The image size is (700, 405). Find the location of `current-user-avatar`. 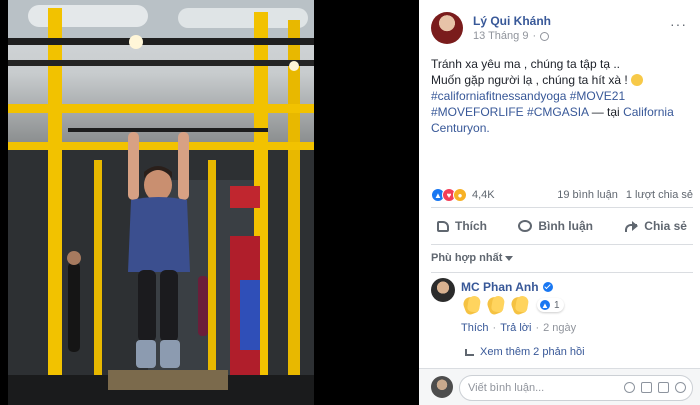

current-user-avatar is located at coordinates (442, 387).